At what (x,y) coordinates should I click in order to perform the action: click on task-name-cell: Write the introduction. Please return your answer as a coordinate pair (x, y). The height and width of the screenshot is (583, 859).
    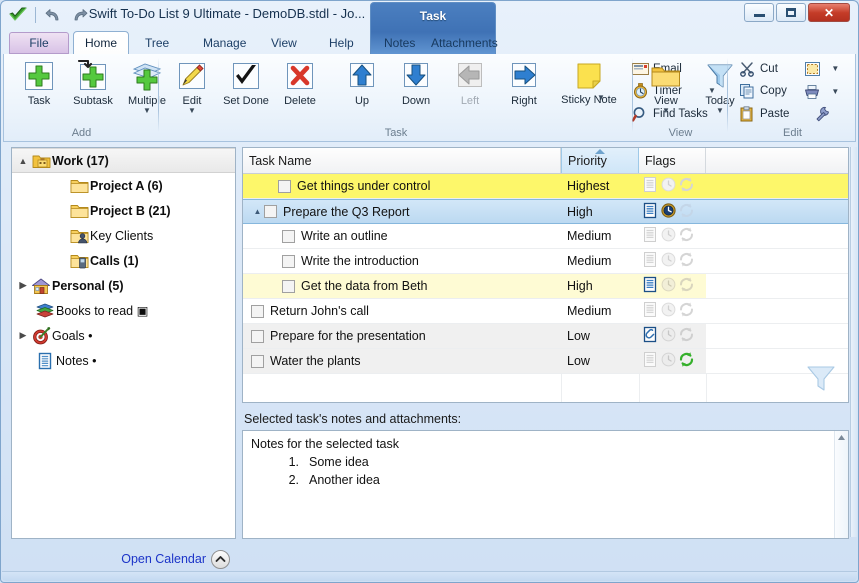
    Looking at the image, I should click on (402, 261).